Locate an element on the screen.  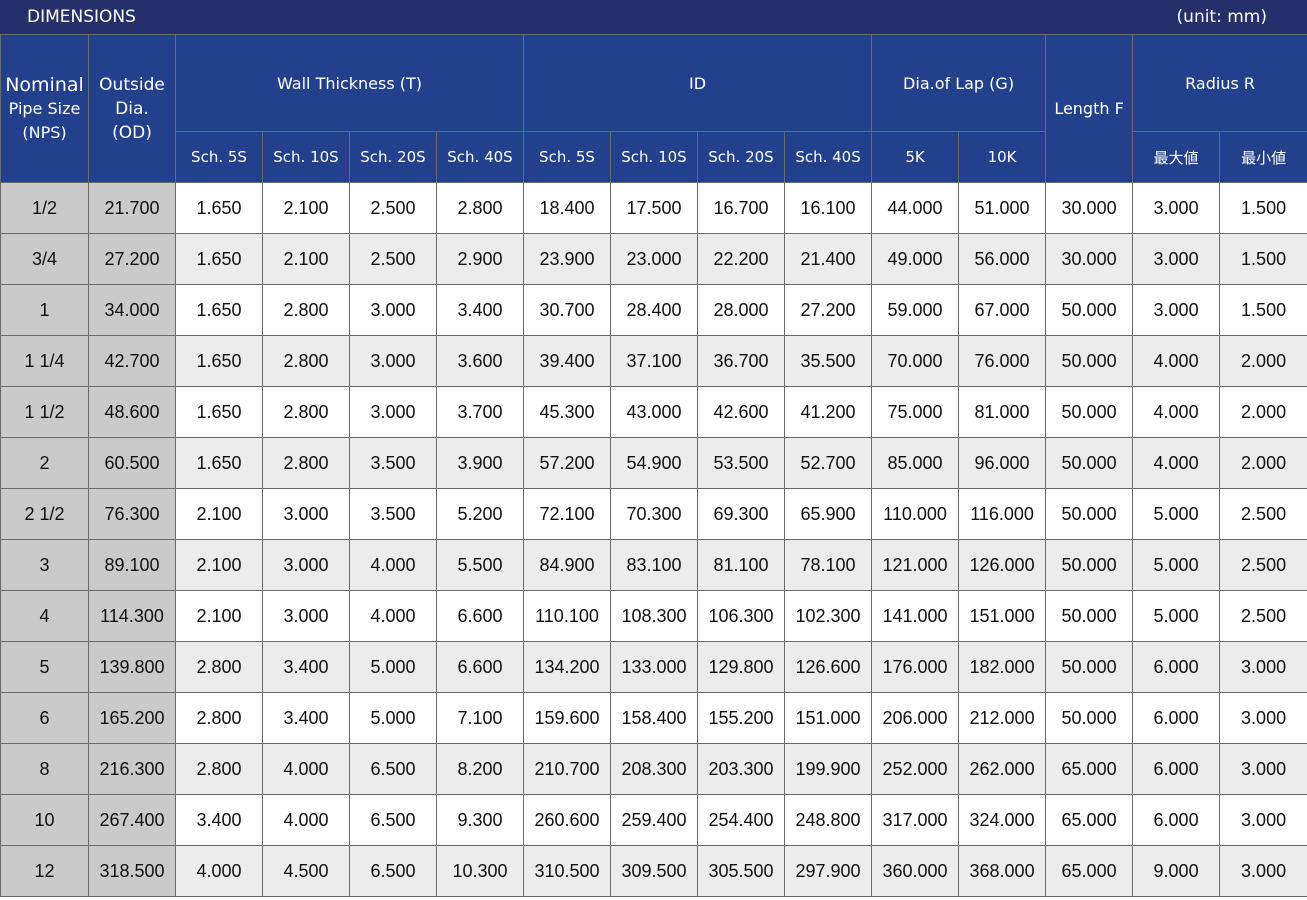
cell-wall-sch20s: 5.000 is located at coordinates (393, 667).